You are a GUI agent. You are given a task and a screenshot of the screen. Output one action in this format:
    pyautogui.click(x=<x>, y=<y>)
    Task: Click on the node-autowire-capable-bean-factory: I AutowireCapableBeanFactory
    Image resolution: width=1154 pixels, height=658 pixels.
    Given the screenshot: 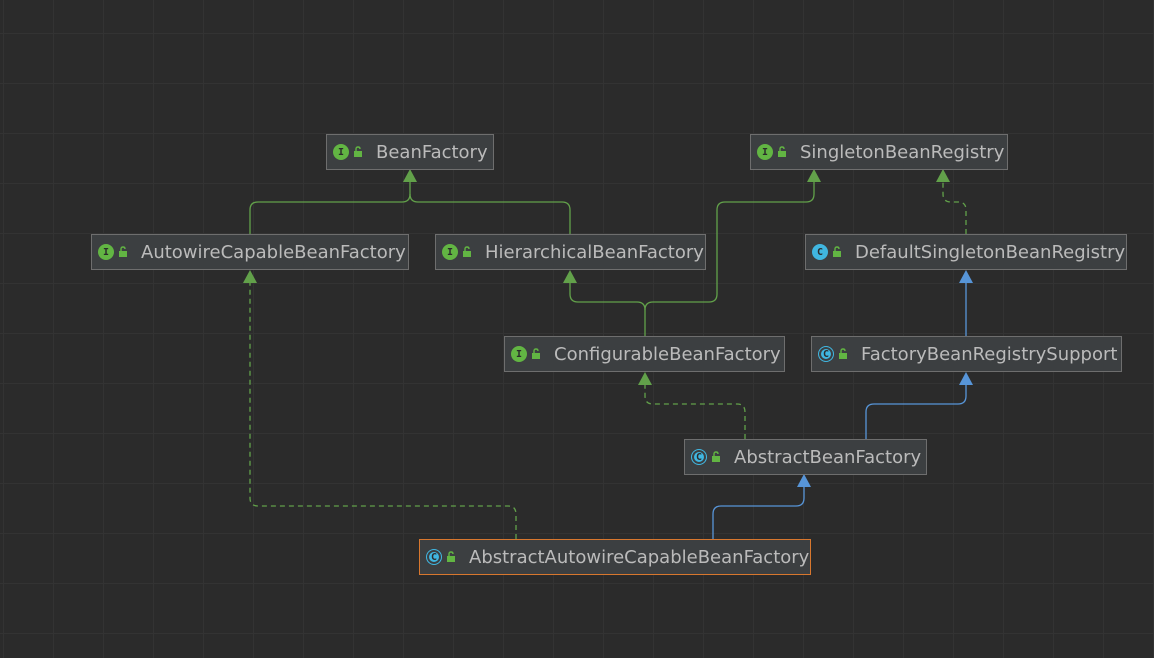 What is the action you would take?
    pyautogui.click(x=250, y=252)
    